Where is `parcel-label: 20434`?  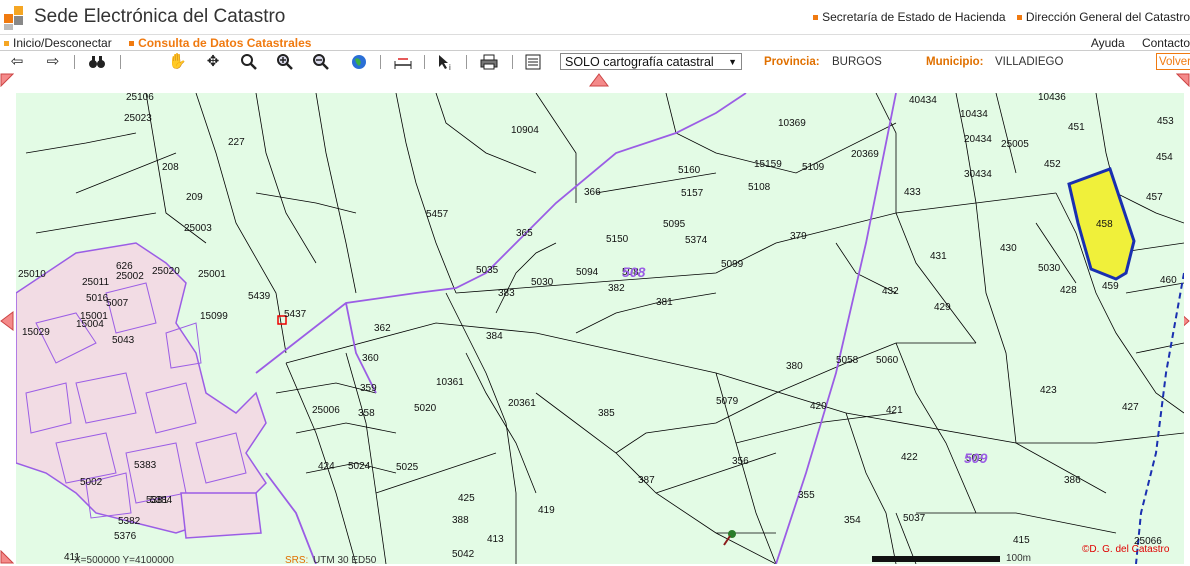
parcel-label: 20434 is located at coordinates (978, 139).